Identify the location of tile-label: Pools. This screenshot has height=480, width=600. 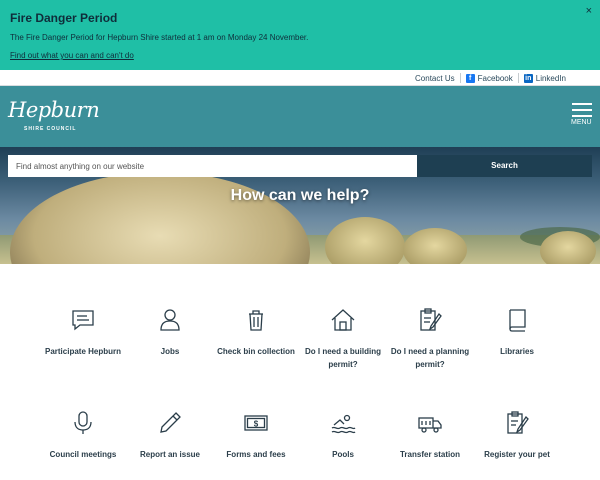
(343, 454).